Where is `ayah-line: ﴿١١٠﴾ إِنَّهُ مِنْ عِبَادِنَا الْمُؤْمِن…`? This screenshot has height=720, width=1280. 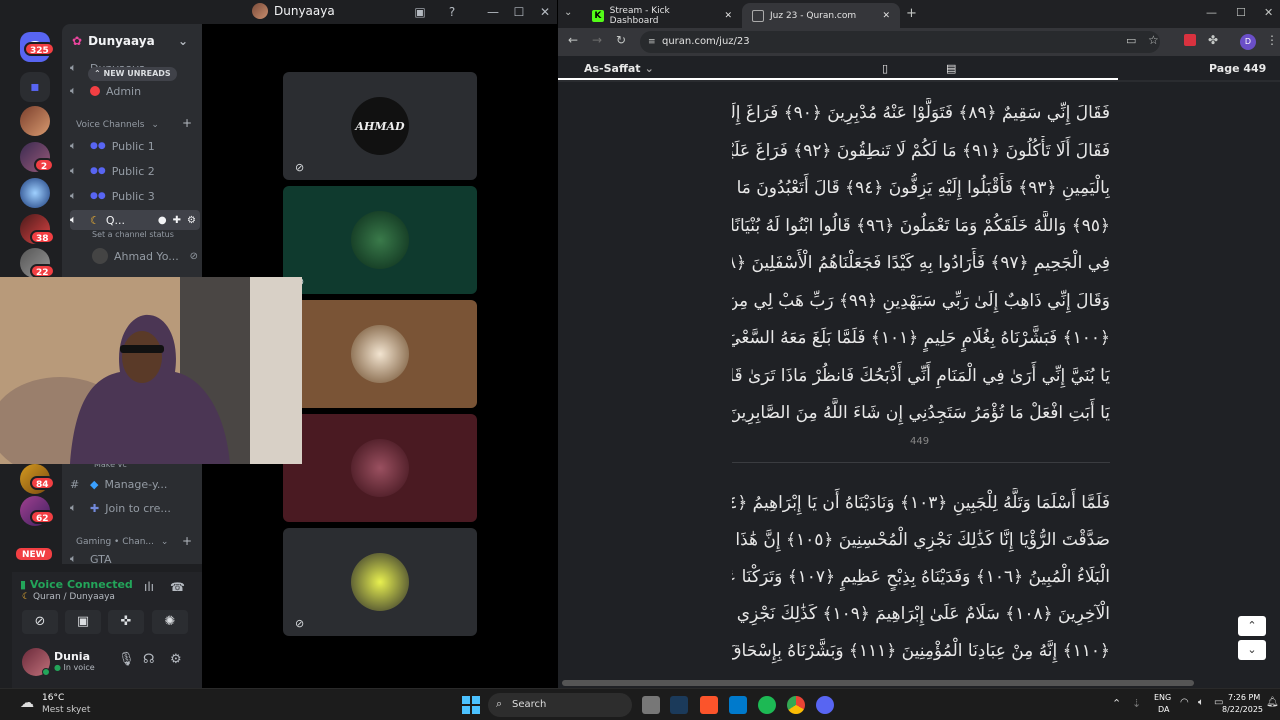
ayah-line: ﴿١١٠﴾ إِنَّهُ مِنْ عِبَادِنَا الْمُؤْمِن… is located at coordinates (921, 651).